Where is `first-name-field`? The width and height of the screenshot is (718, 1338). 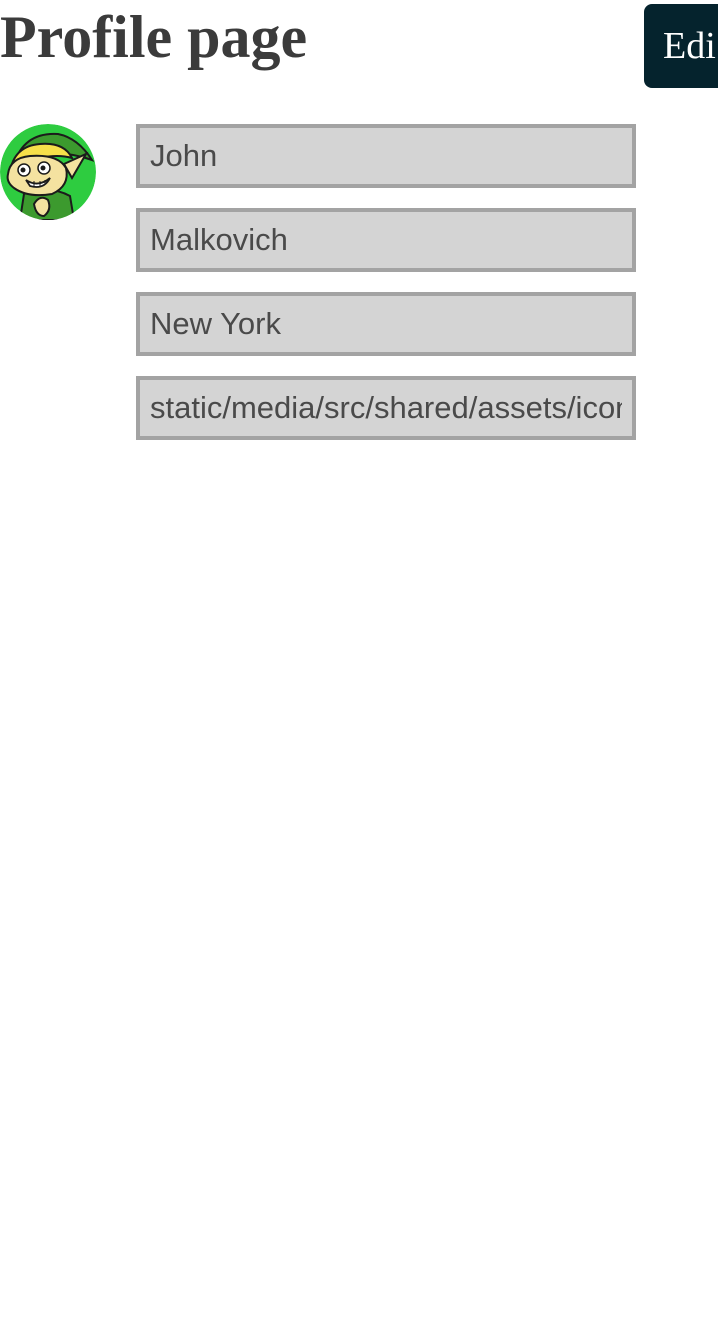 first-name-field is located at coordinates (386, 156).